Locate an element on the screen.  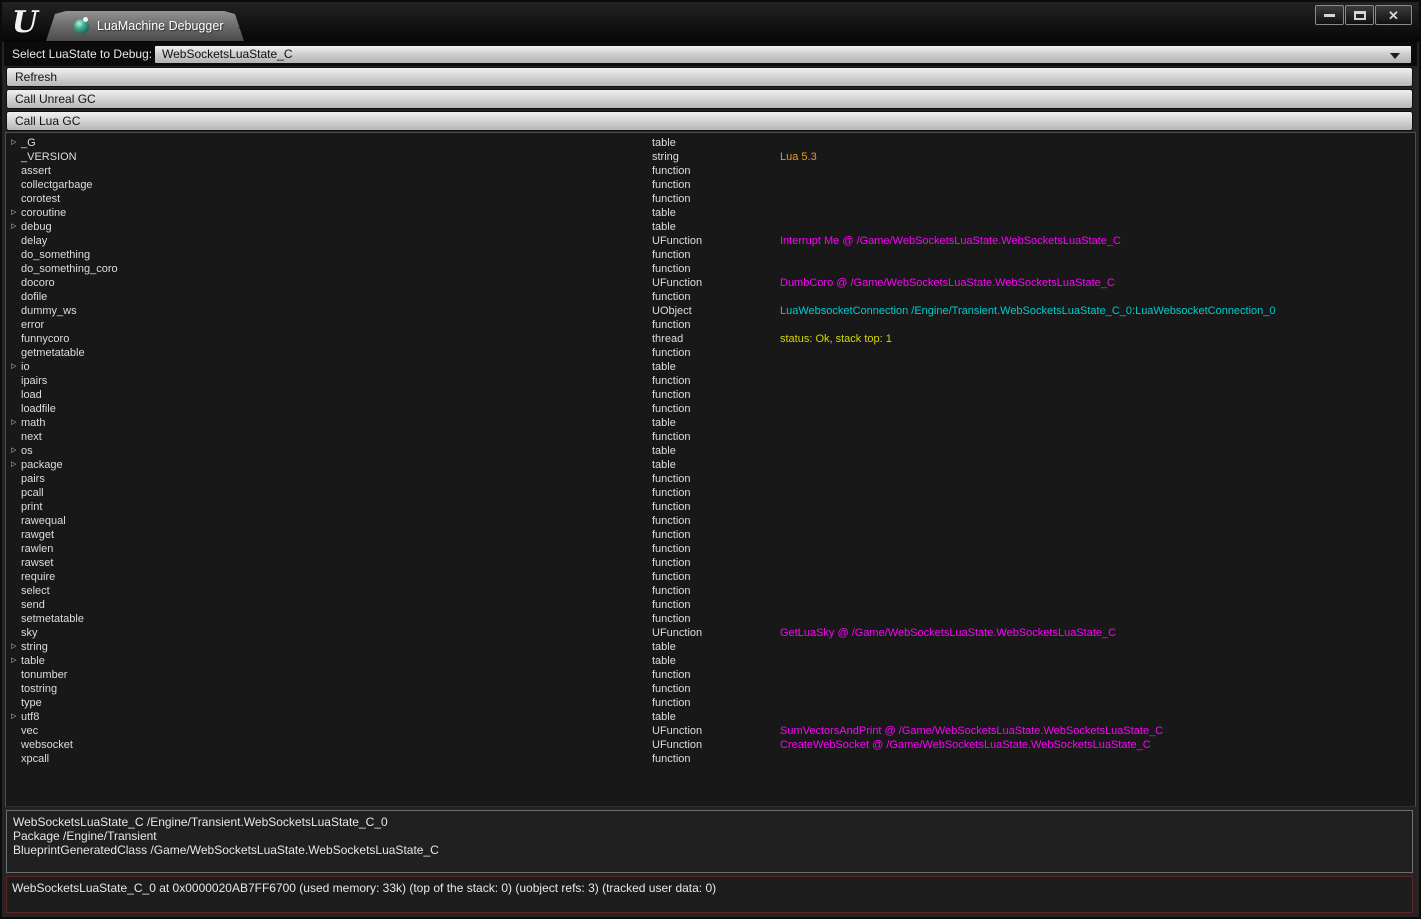
variable-name: websocket is located at coordinates (329, 745).